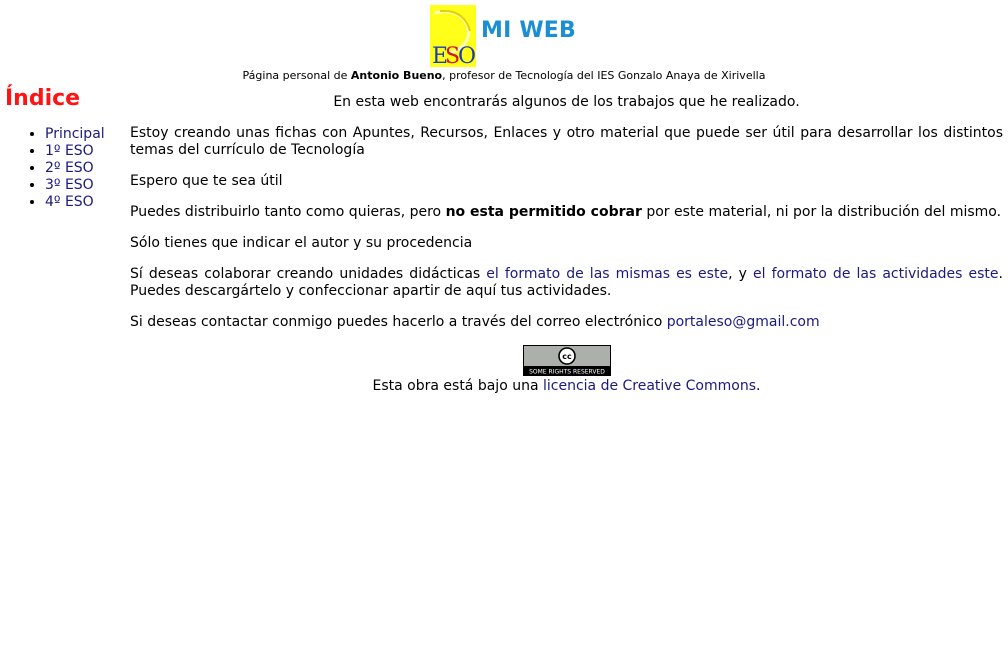 Image resolution: width=1008 pixels, height=667 pixels. Describe the element at coordinates (607, 274) in the screenshot. I see `link-formato-unidades: el formato de las mismas es este` at that location.